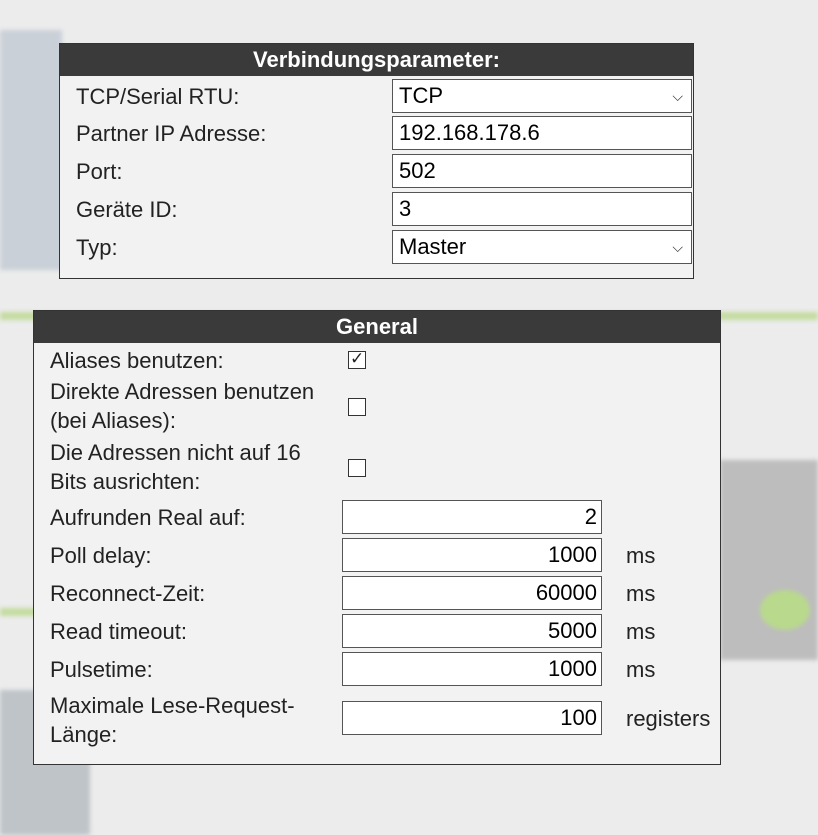  What do you see at coordinates (128, 593) in the screenshot?
I see `reconnect-time-label: Reconnect-Zeit:` at bounding box center [128, 593].